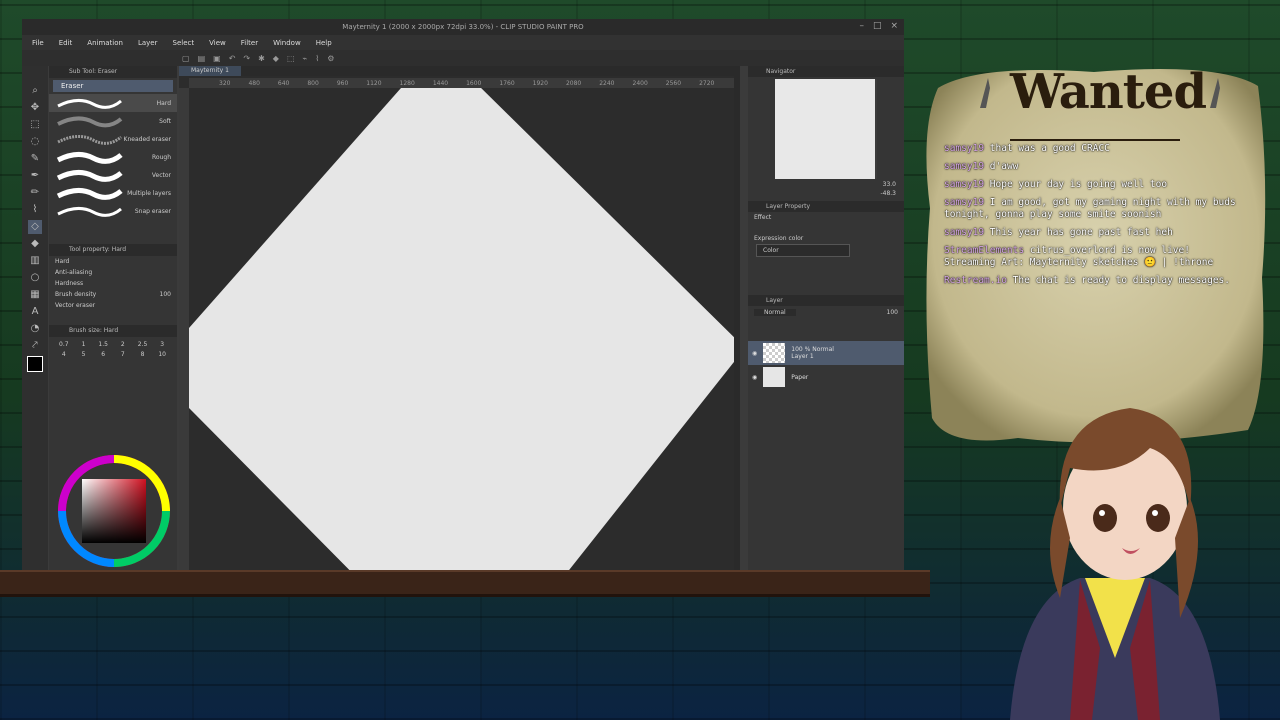 The height and width of the screenshot is (720, 1280). What do you see at coordinates (105, 43) in the screenshot?
I see `menu-animation: Animation` at bounding box center [105, 43].